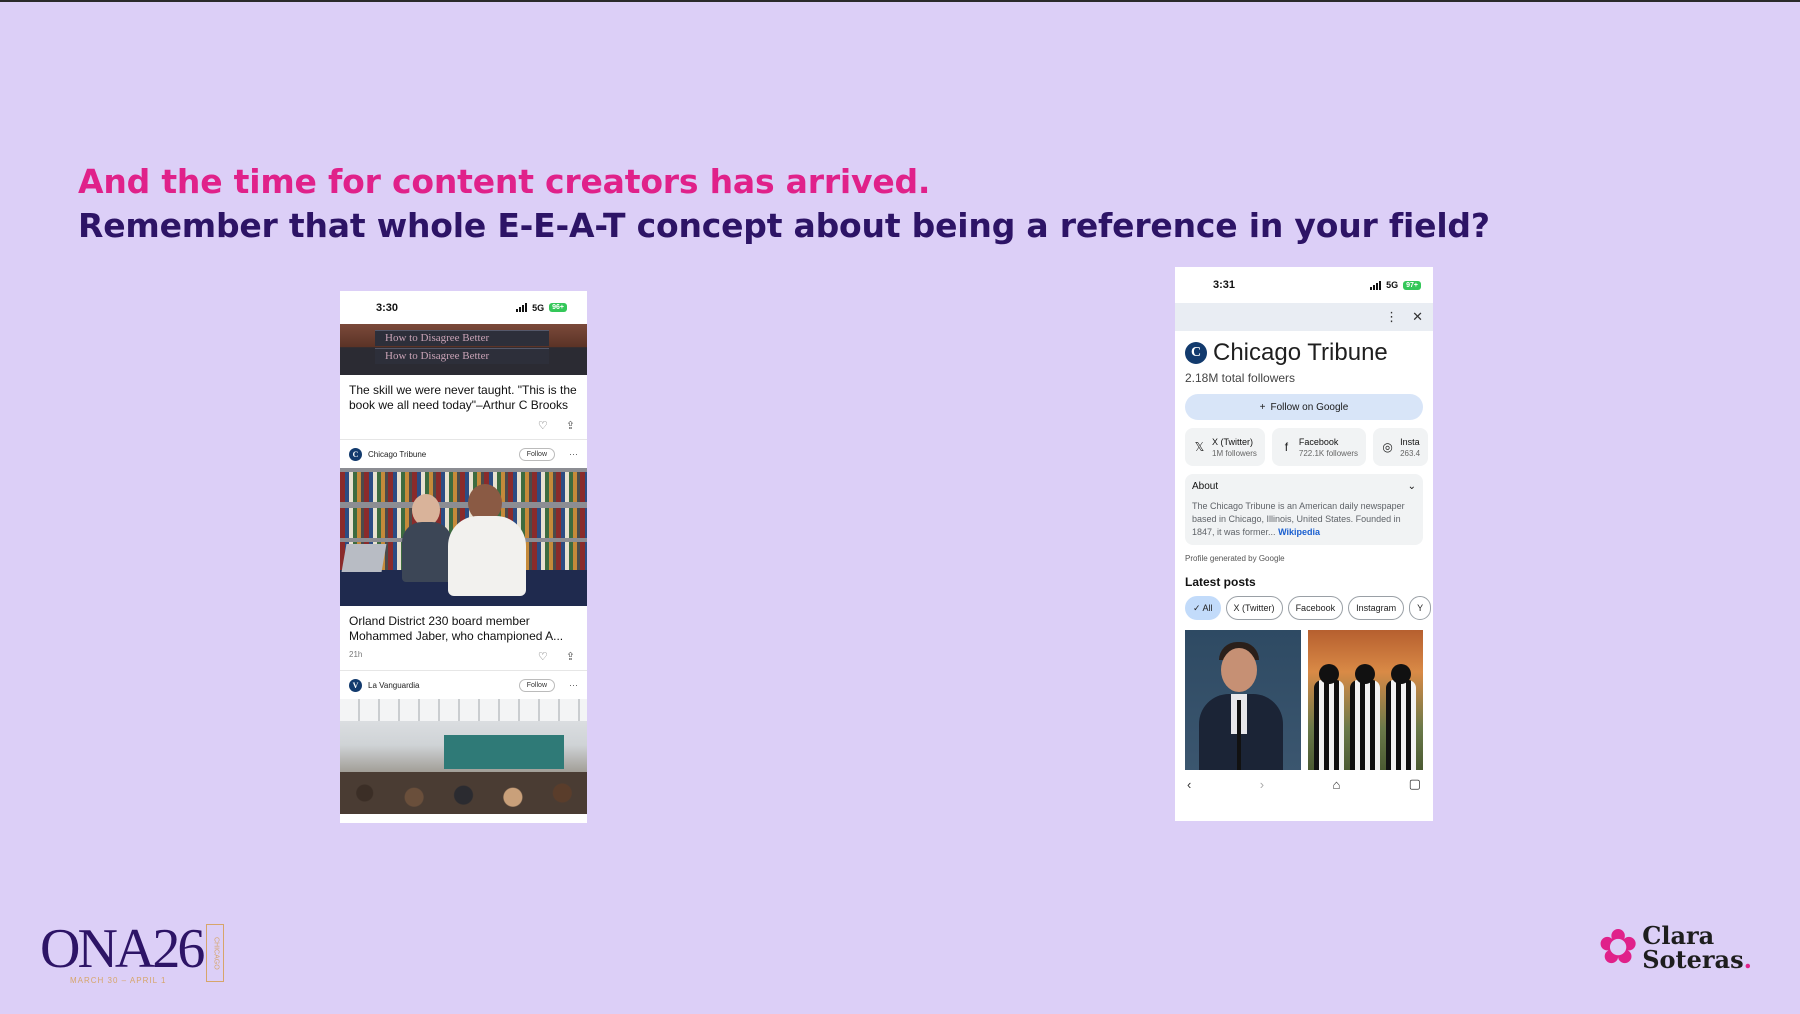 This screenshot has width=1800, height=1014. Describe the element at coordinates (1286, 447) in the screenshot. I see `facebook-icon: f` at that location.